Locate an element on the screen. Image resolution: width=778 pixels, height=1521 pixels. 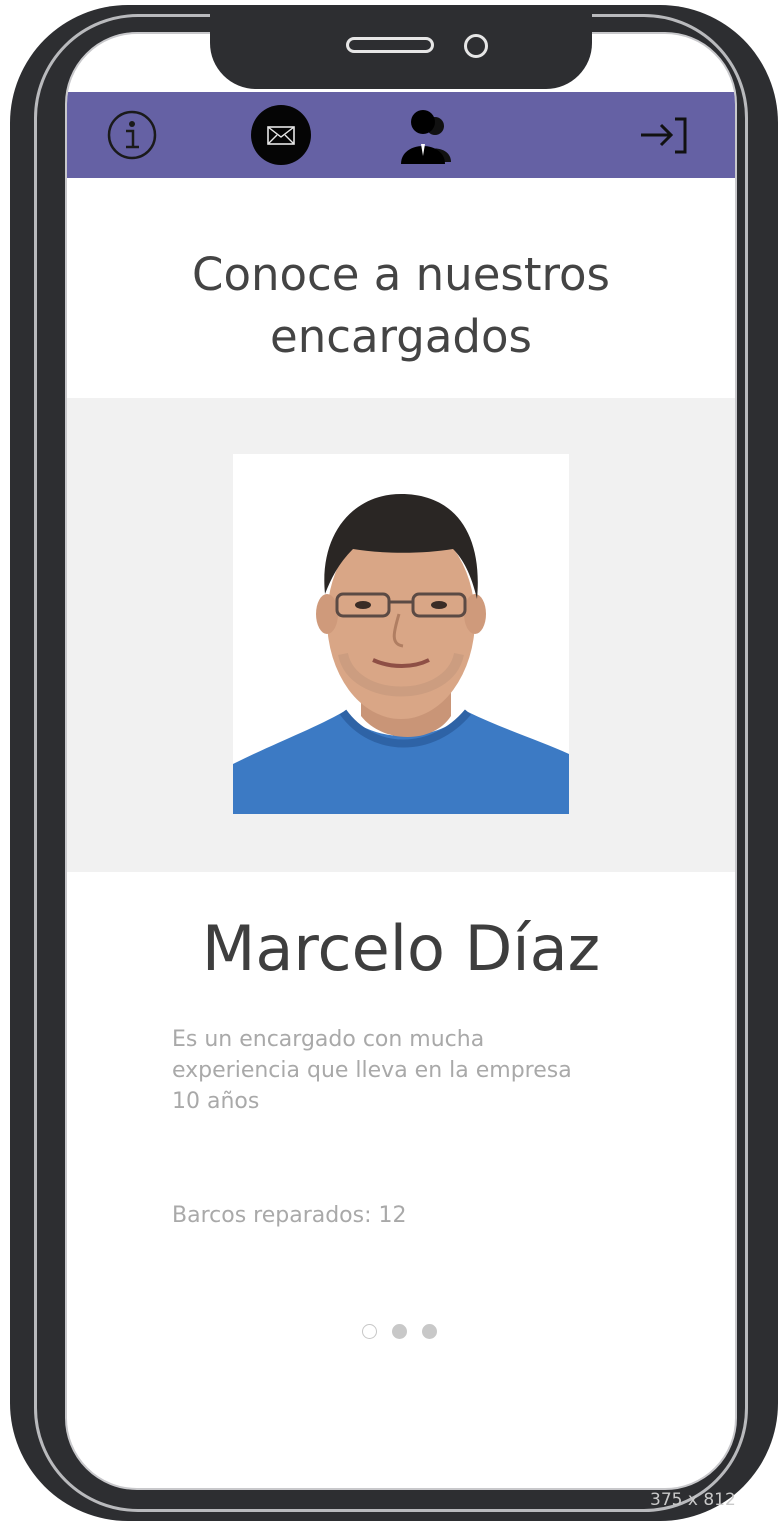
team-icon is located at coordinates (426, 137).